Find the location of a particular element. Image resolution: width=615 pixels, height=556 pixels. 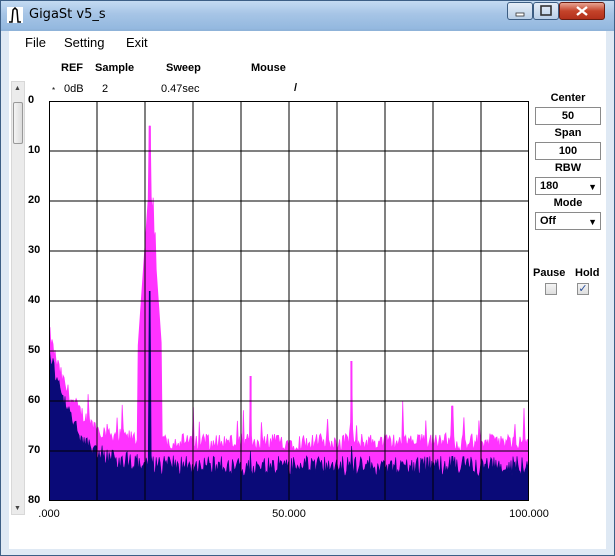

x-tick-label: 100.000 is located at coordinates (529, 514).